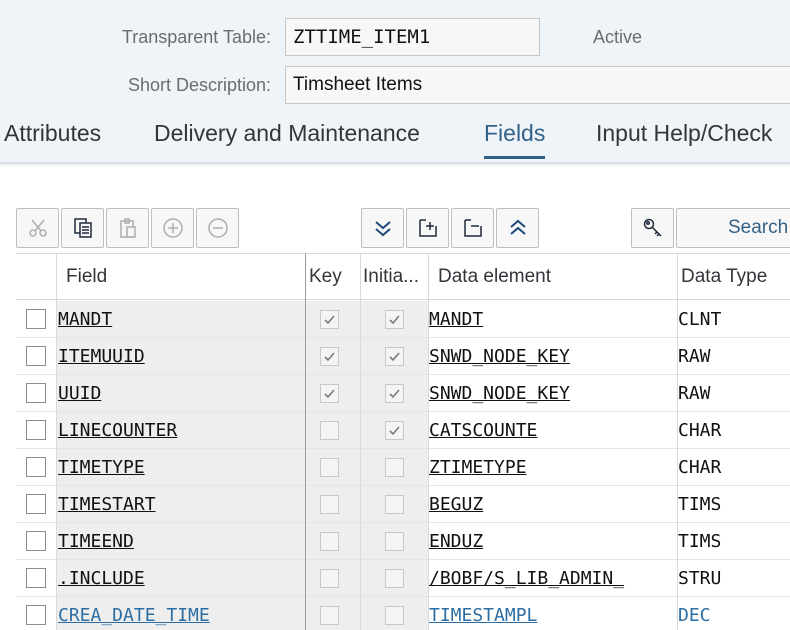  I want to click on field-name-link: ITEMUUID, so click(101, 356).